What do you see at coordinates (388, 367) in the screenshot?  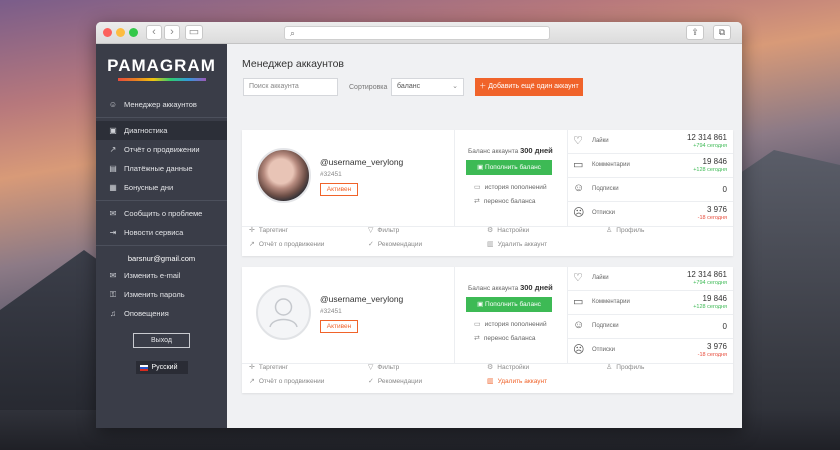 I see `filter-label: Фильтр` at bounding box center [388, 367].